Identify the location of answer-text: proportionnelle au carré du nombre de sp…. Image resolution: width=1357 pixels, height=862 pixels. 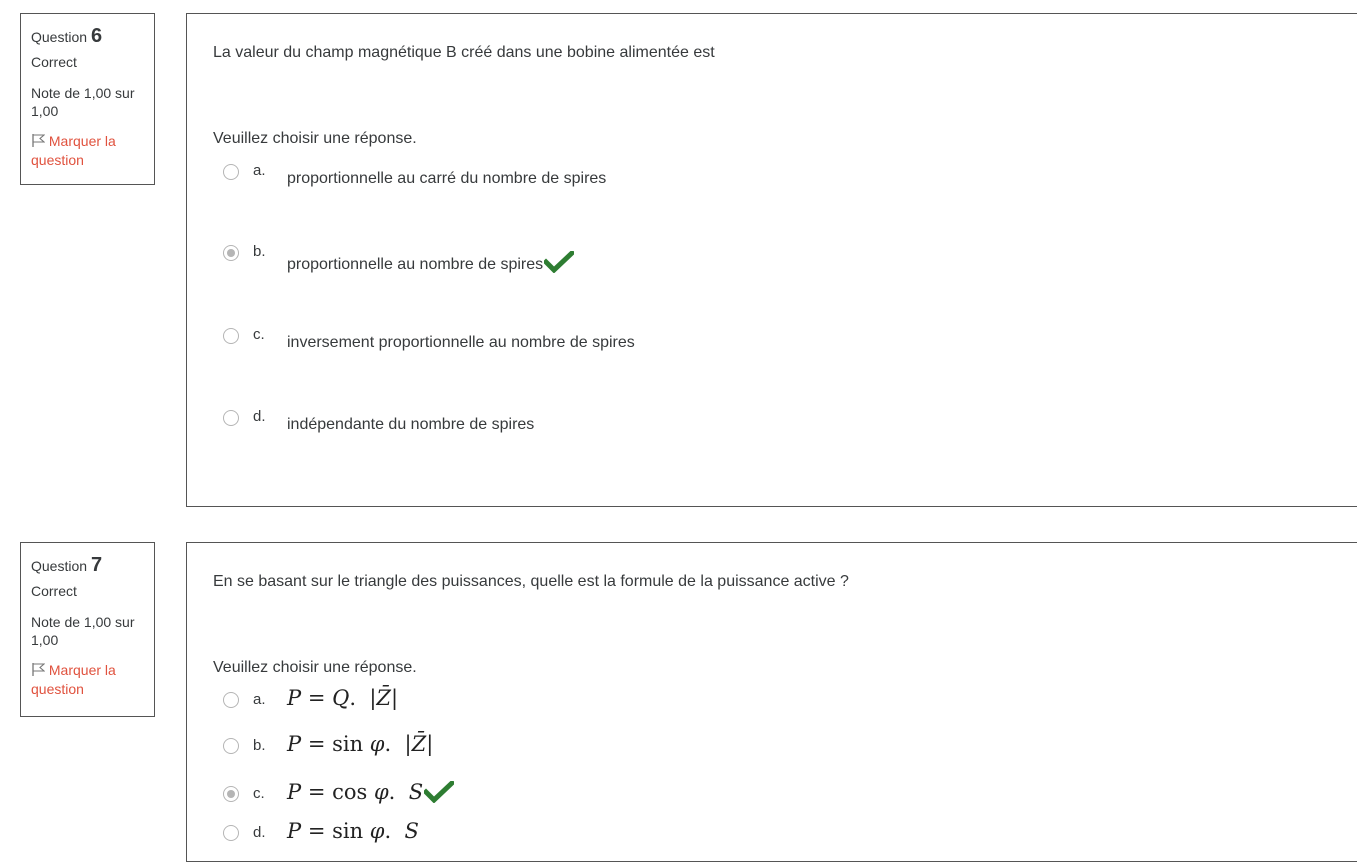
(446, 179).